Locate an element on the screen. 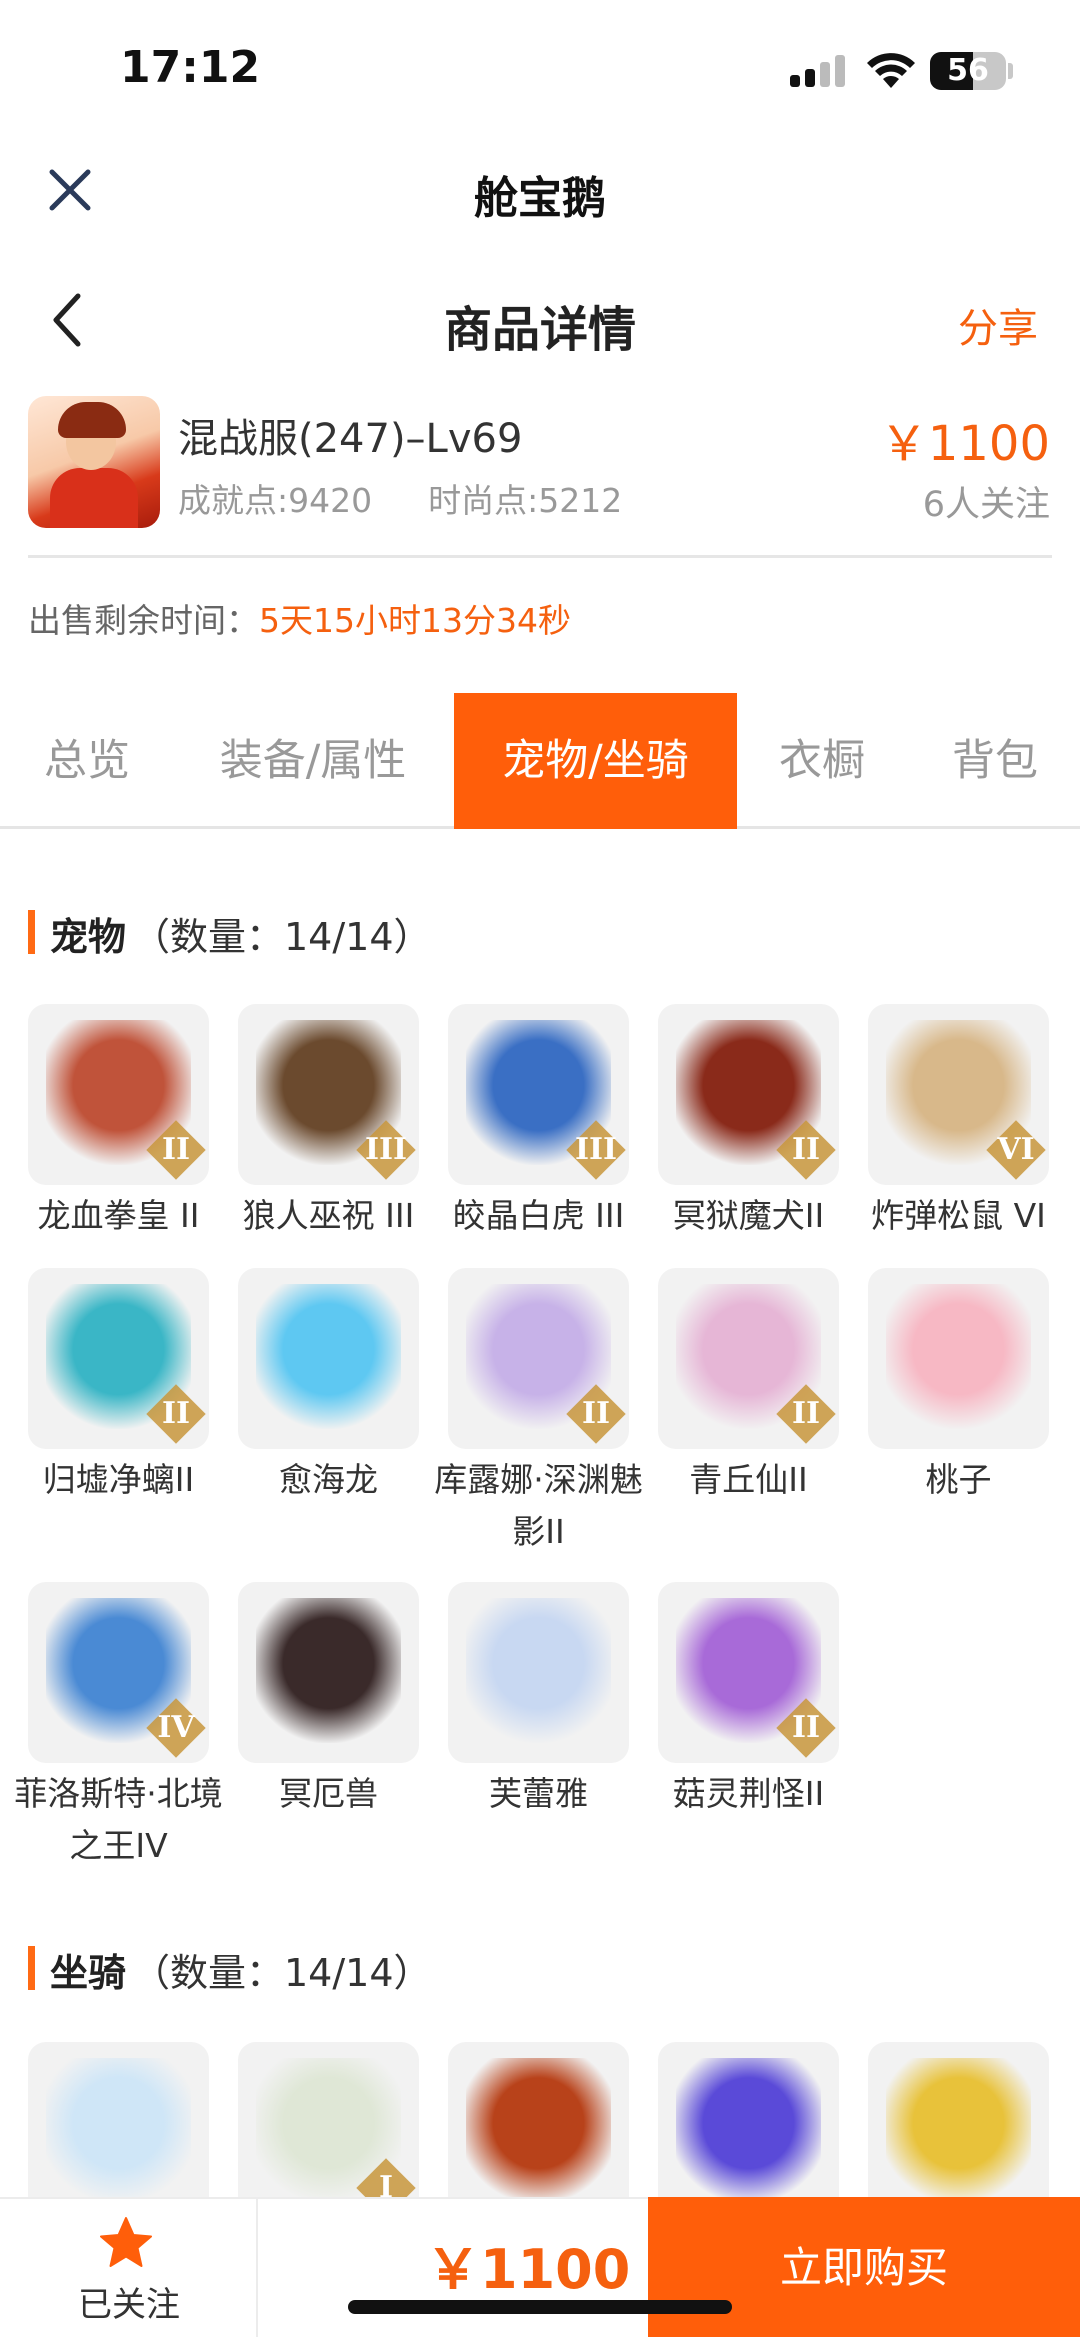 The width and height of the screenshot is (1080, 2337). divider is located at coordinates (540, 556).